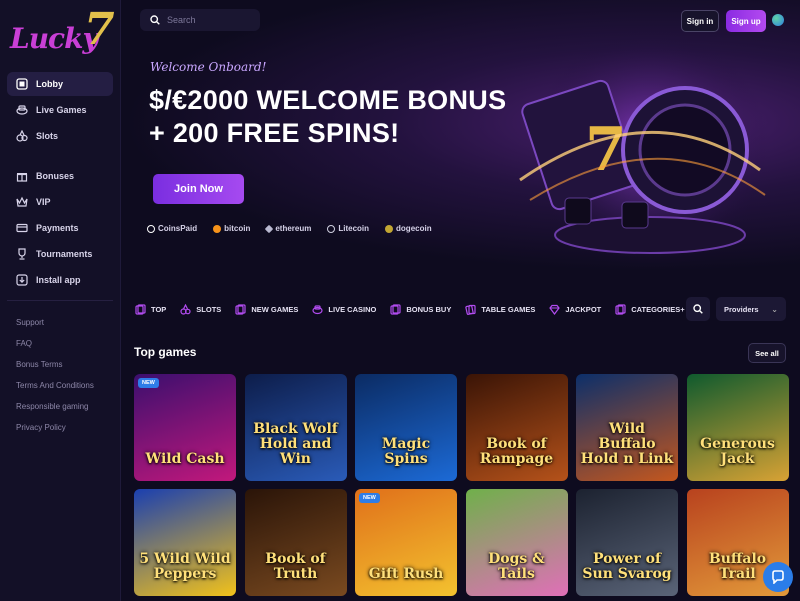  Describe the element at coordinates (266, 309) in the screenshot. I see `tab-new-games: NEW GAMES` at that location.